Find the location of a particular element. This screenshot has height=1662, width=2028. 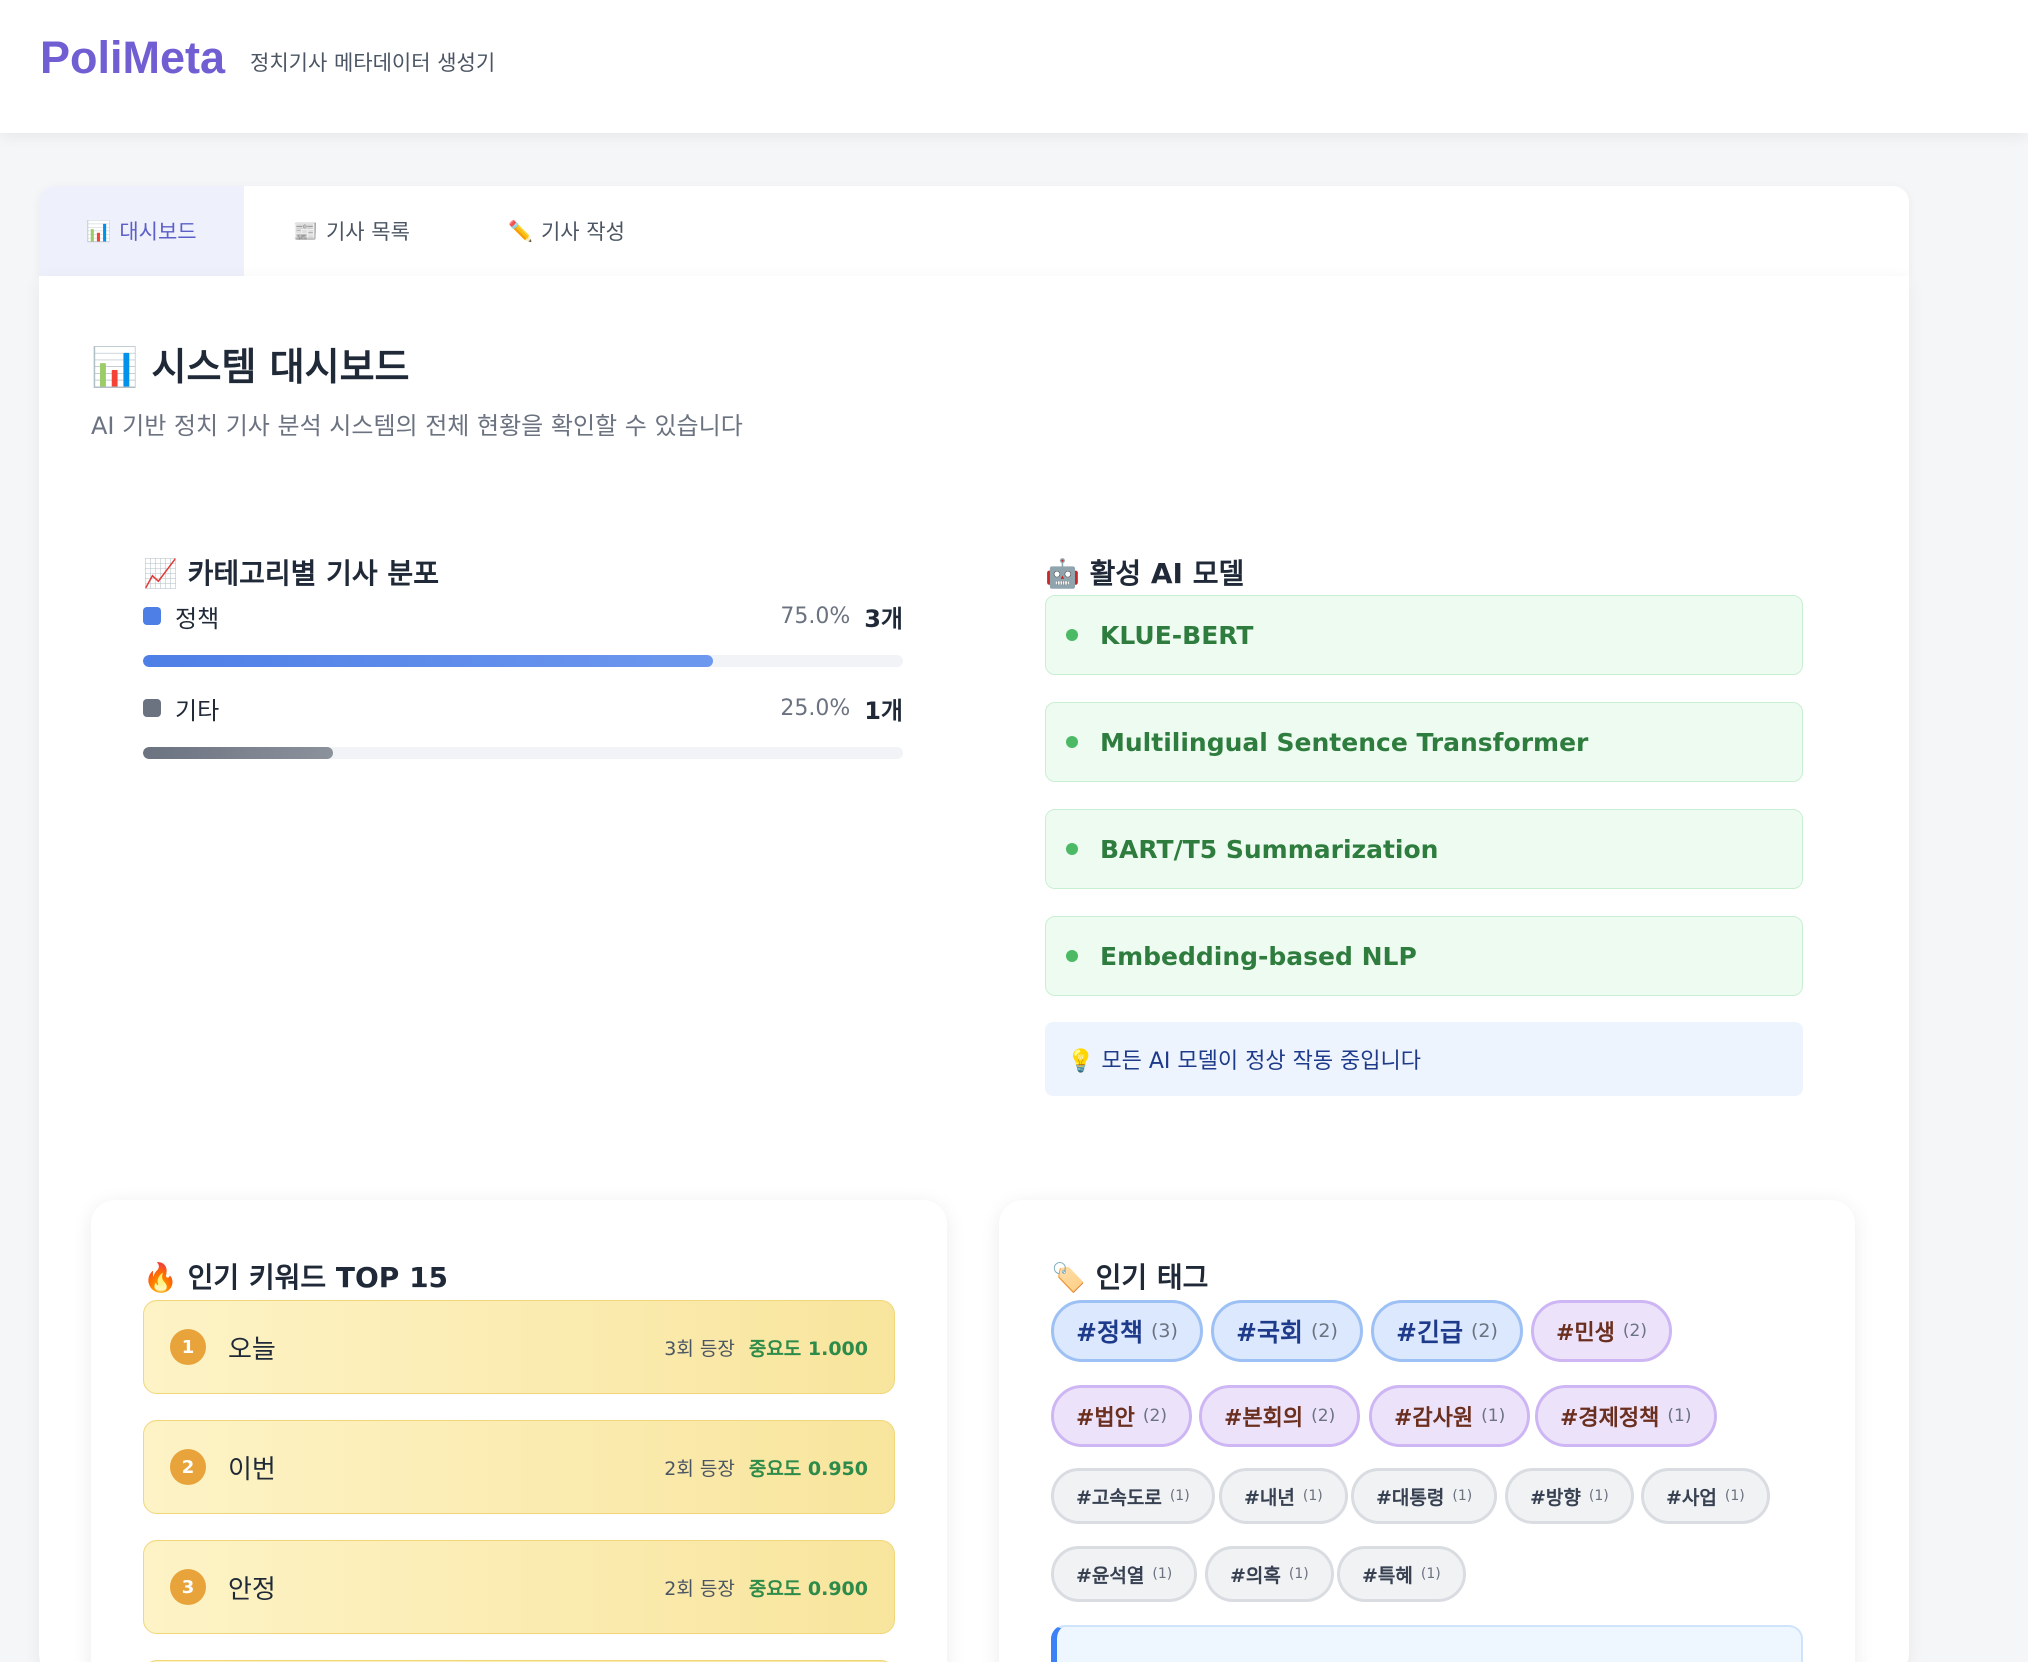

tag-name: #윤석열 is located at coordinates (1110, 1575).